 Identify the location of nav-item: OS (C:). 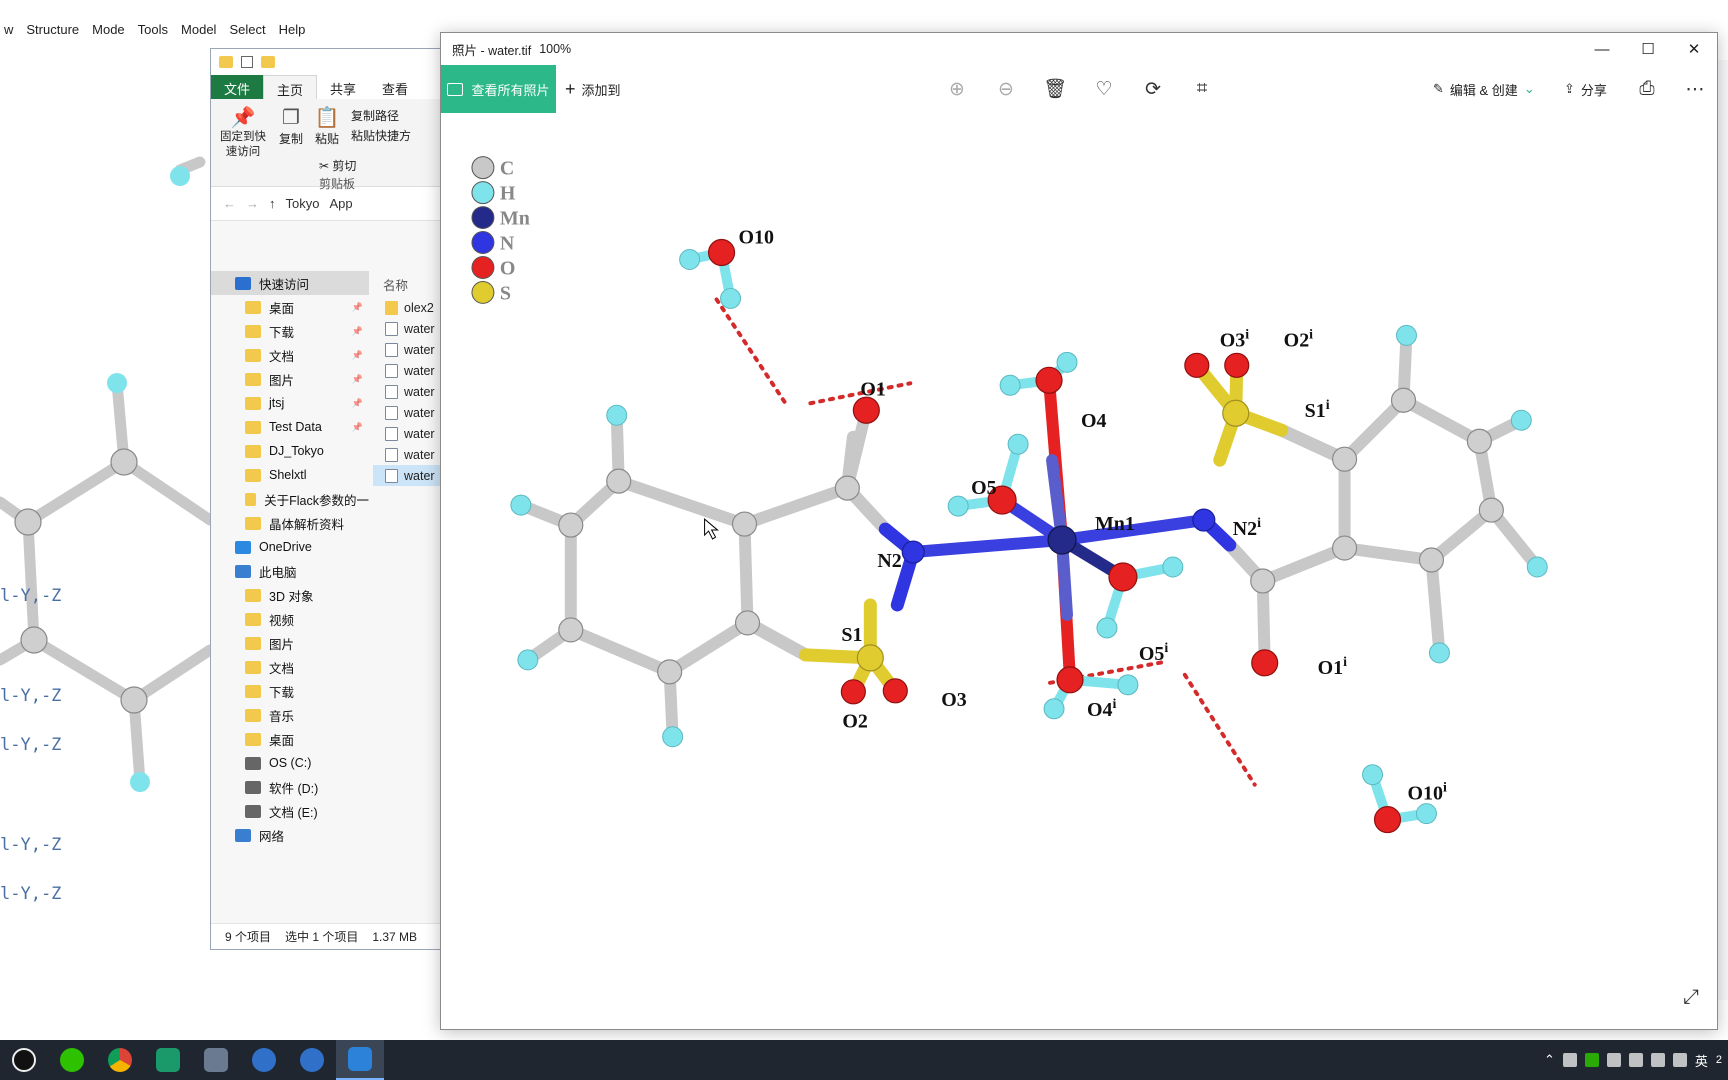
(290, 763).